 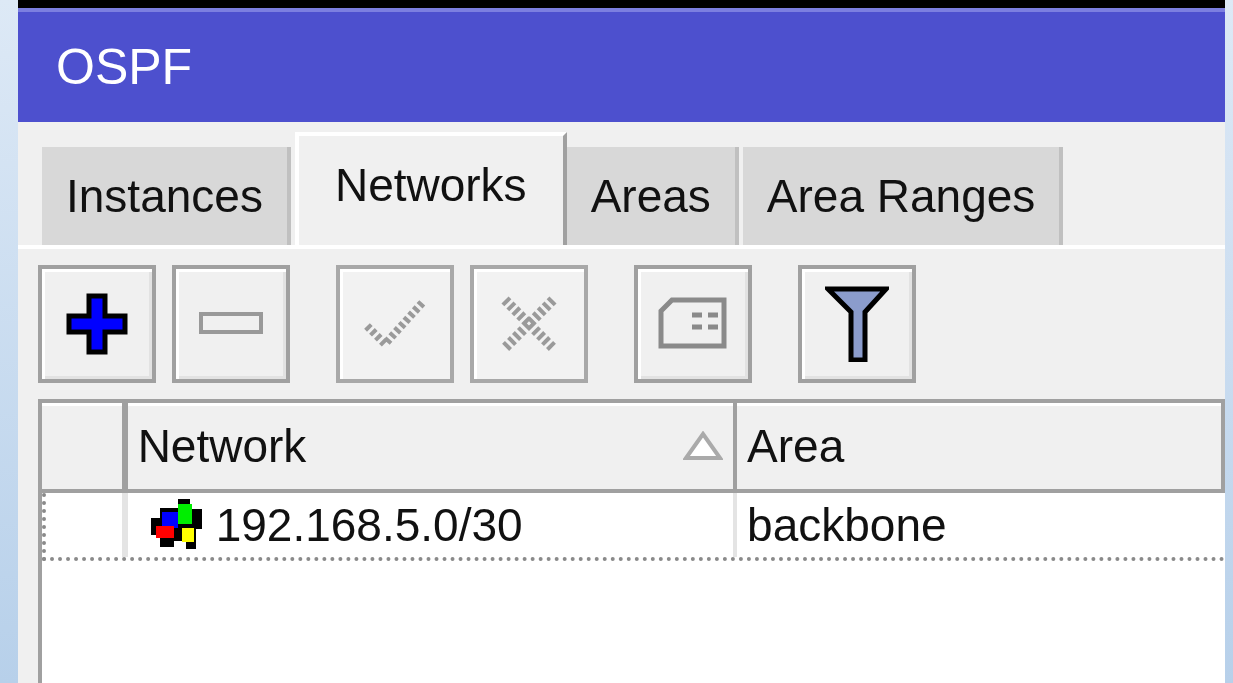 I want to click on tab: Area Ranges, so click(x=903, y=196).